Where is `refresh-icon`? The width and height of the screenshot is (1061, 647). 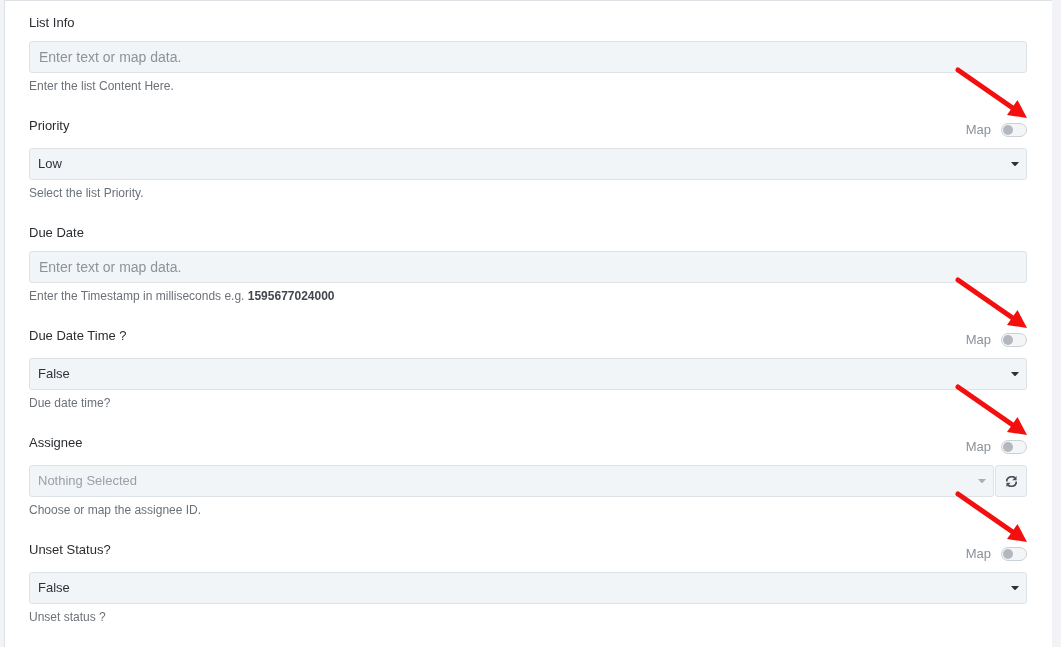
refresh-icon is located at coordinates (1011, 481).